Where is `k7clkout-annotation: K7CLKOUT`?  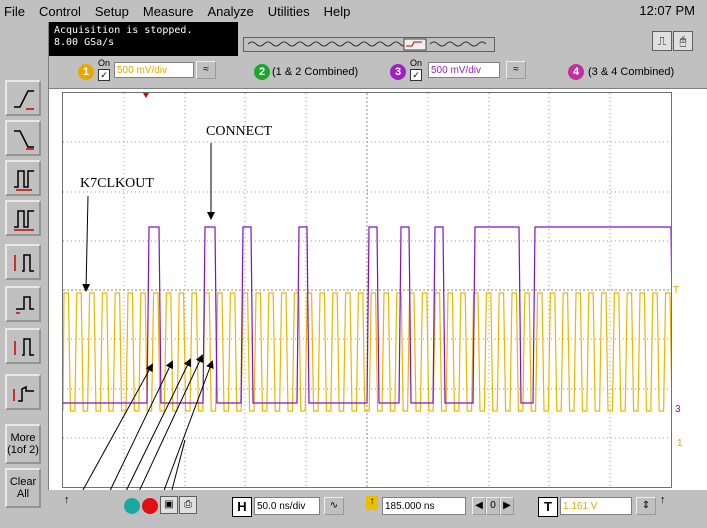 k7clkout-annotation: K7CLKOUT is located at coordinates (117, 183).